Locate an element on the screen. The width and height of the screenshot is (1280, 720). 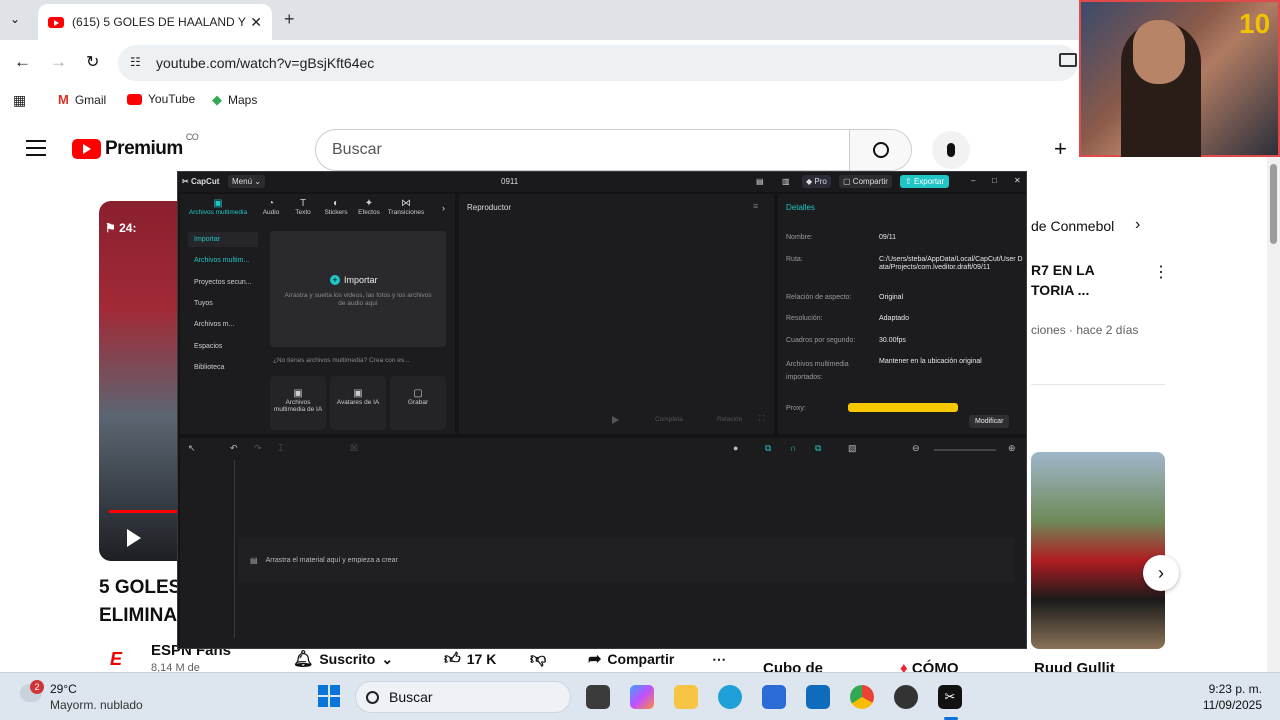
search-input: Buscar is located at coordinates (613, 150).